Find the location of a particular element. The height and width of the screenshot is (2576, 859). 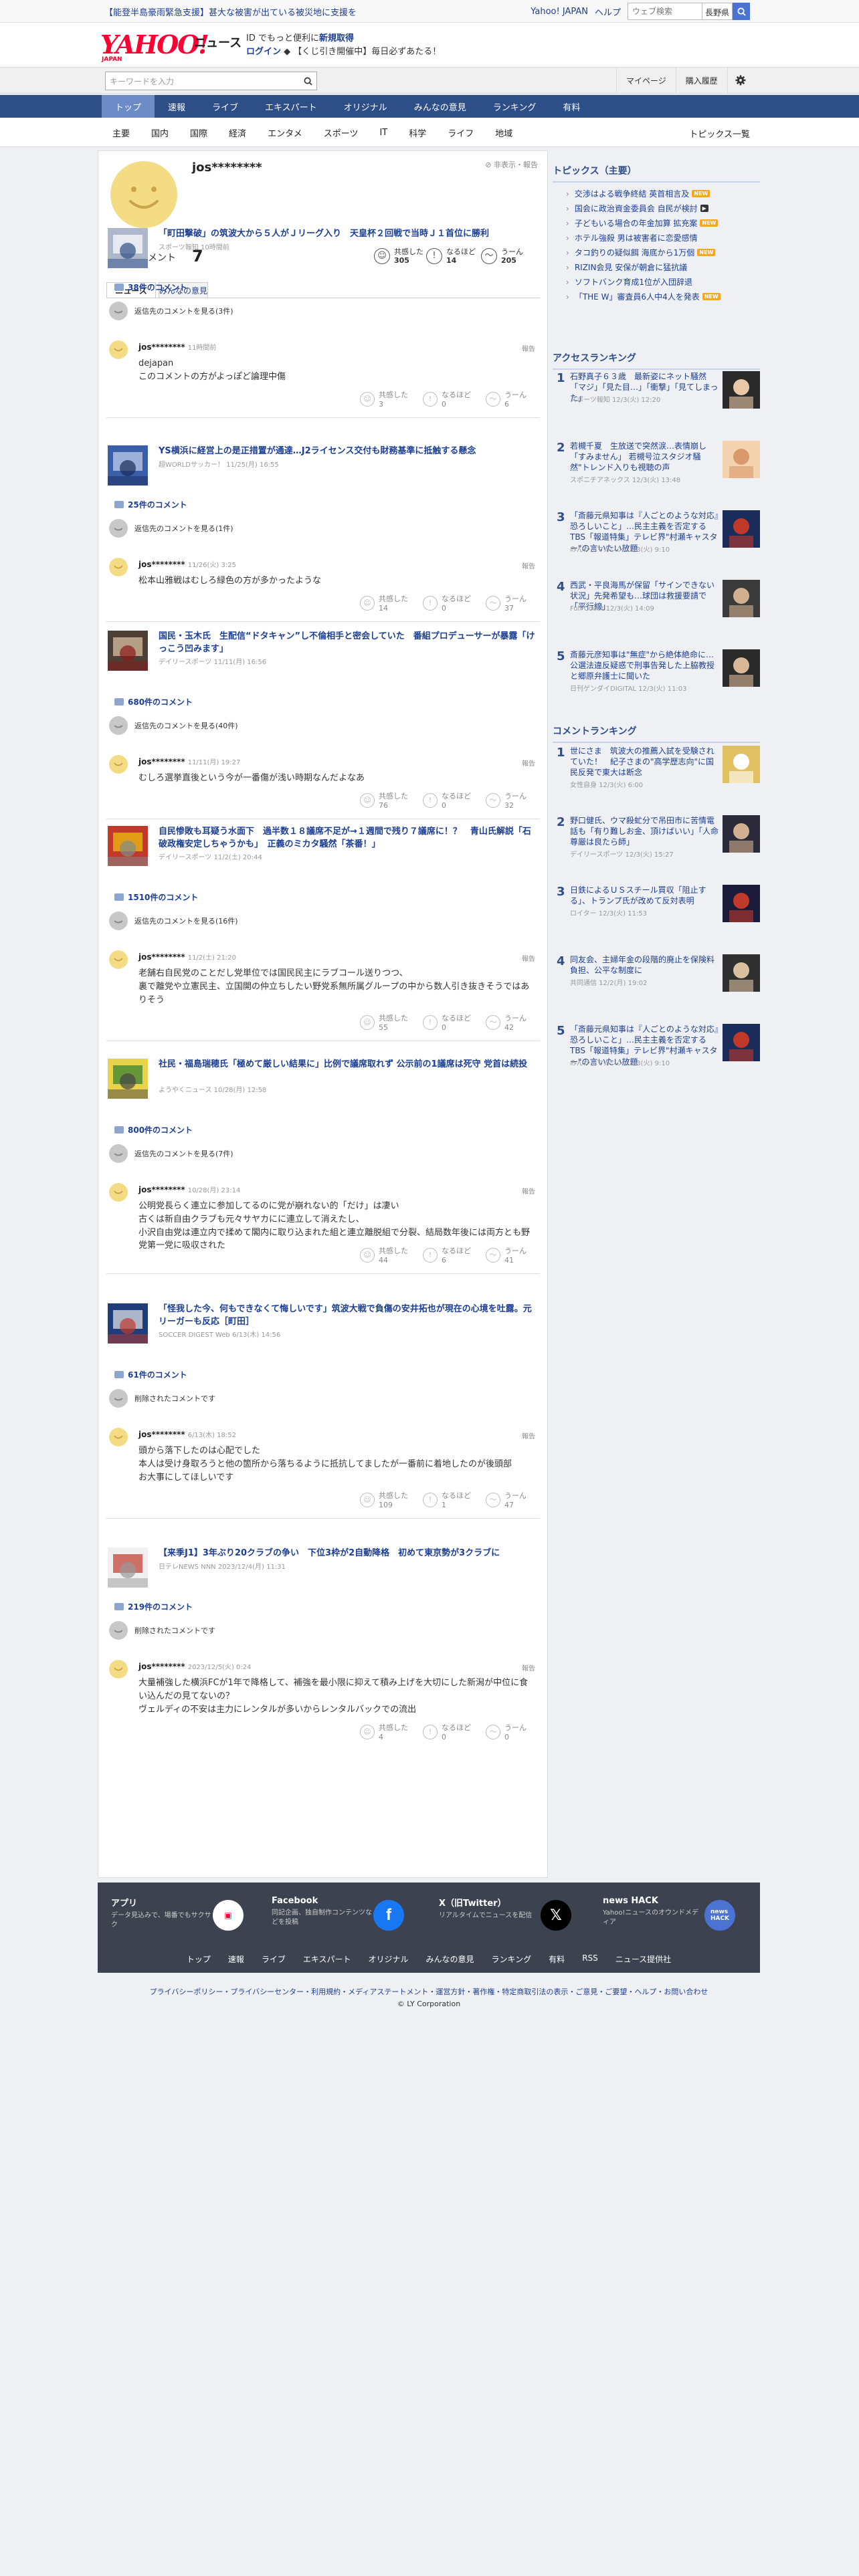

hmm-button: ～ うーん 0 is located at coordinates (512, 1732).